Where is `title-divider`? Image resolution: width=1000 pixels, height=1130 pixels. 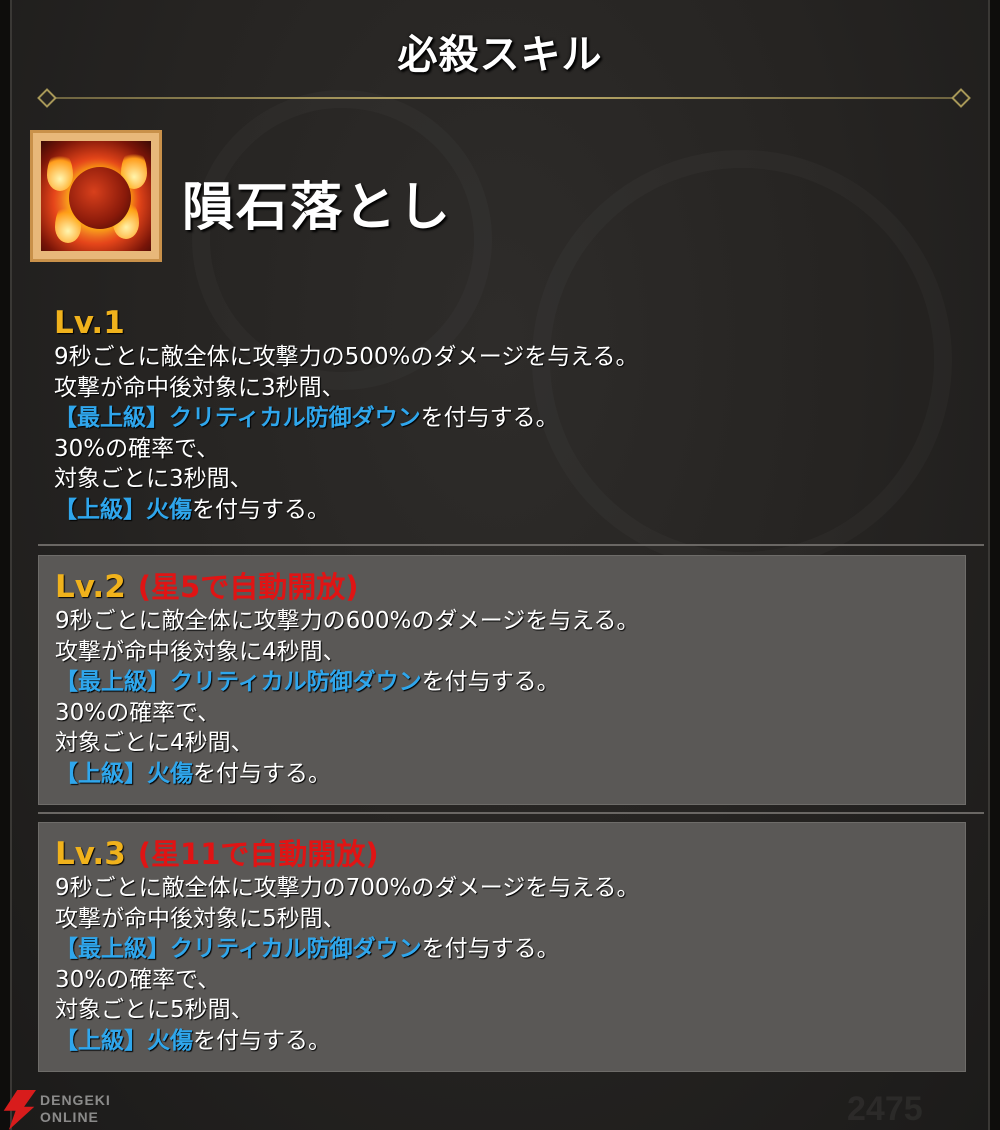 title-divider is located at coordinates (504, 98).